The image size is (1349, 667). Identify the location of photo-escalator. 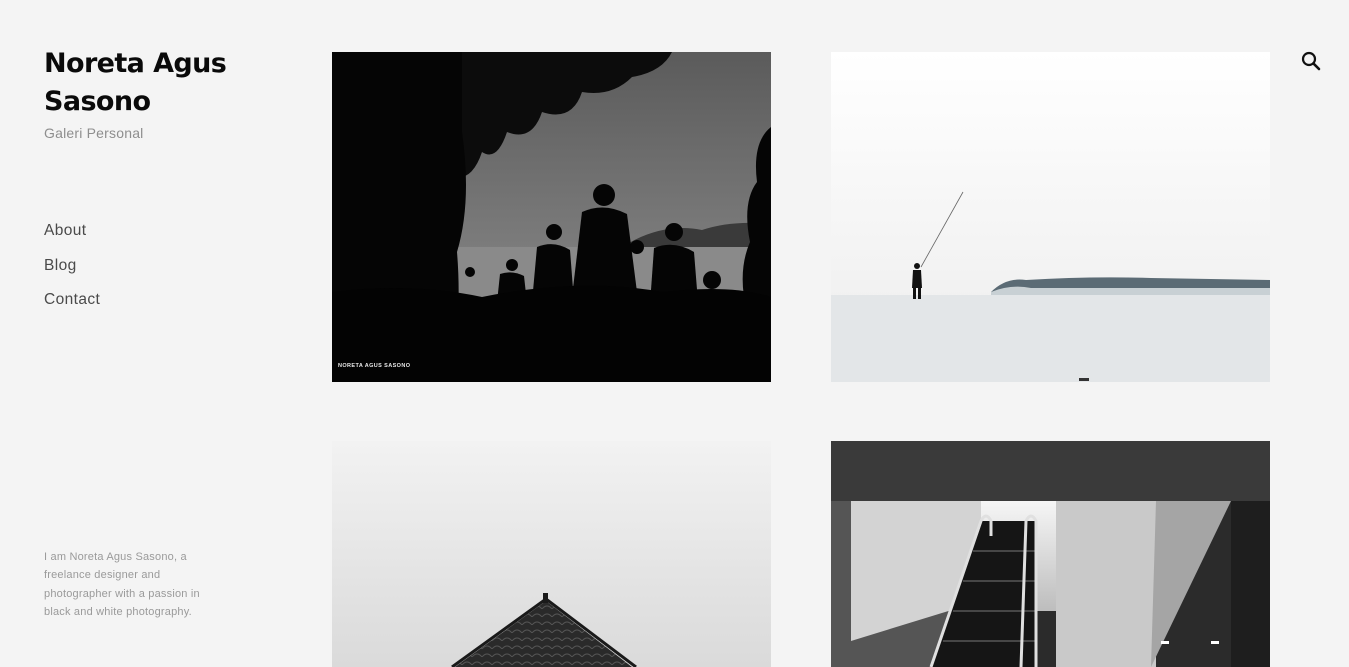
(1050, 554).